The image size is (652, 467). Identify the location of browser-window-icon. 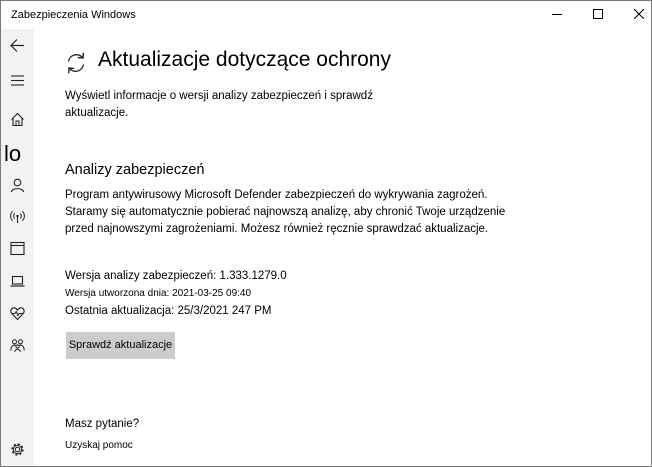
(17, 248).